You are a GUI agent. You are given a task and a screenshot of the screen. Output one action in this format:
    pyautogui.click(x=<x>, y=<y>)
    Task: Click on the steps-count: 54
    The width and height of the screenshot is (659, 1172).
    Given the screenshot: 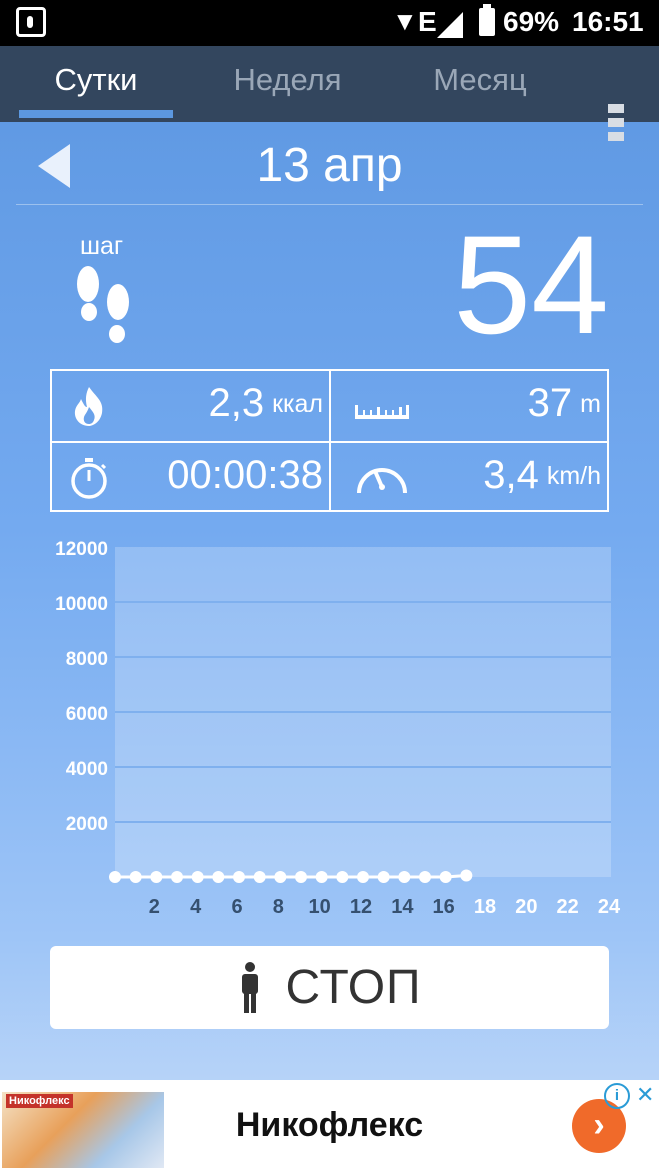 What is the action you would take?
    pyautogui.click(x=531, y=284)
    